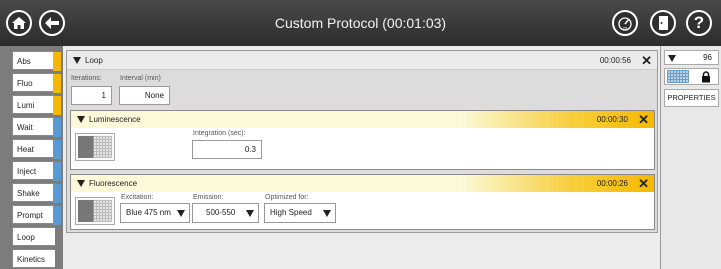 Image resolution: width=721 pixels, height=269 pixels. What do you see at coordinates (227, 149) in the screenshot?
I see `integration-field: 0.3` at bounding box center [227, 149].